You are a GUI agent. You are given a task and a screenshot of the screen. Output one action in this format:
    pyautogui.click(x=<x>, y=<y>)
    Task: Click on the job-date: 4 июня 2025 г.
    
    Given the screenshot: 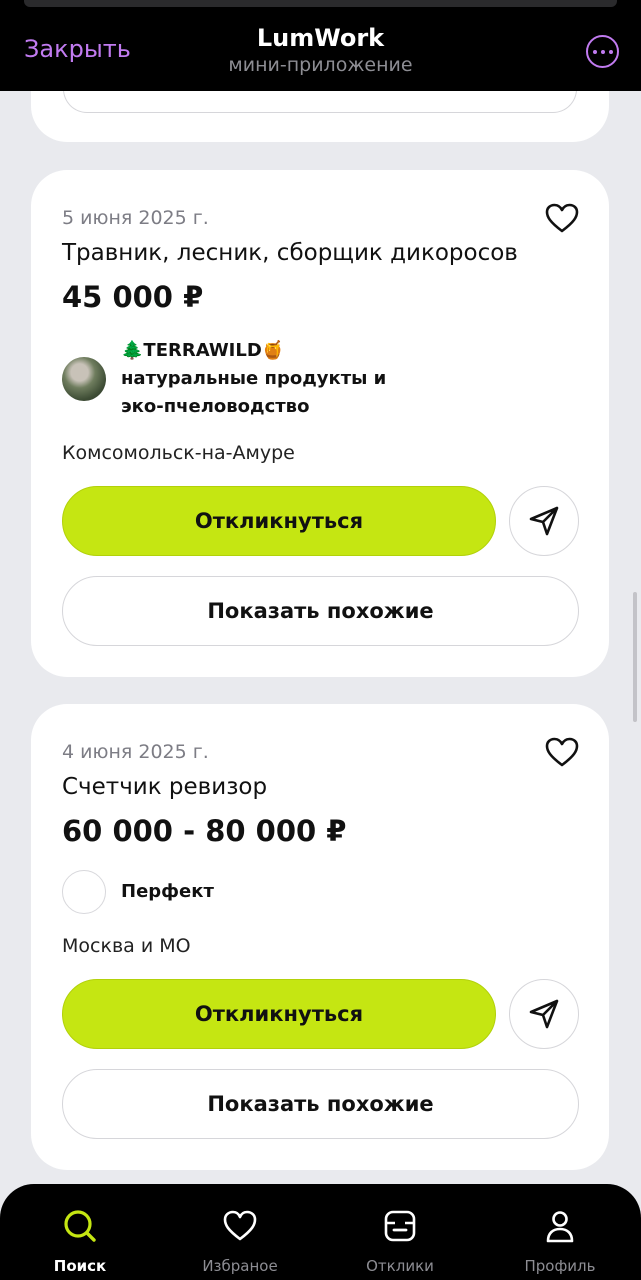 What is the action you would take?
    pyautogui.click(x=135, y=752)
    